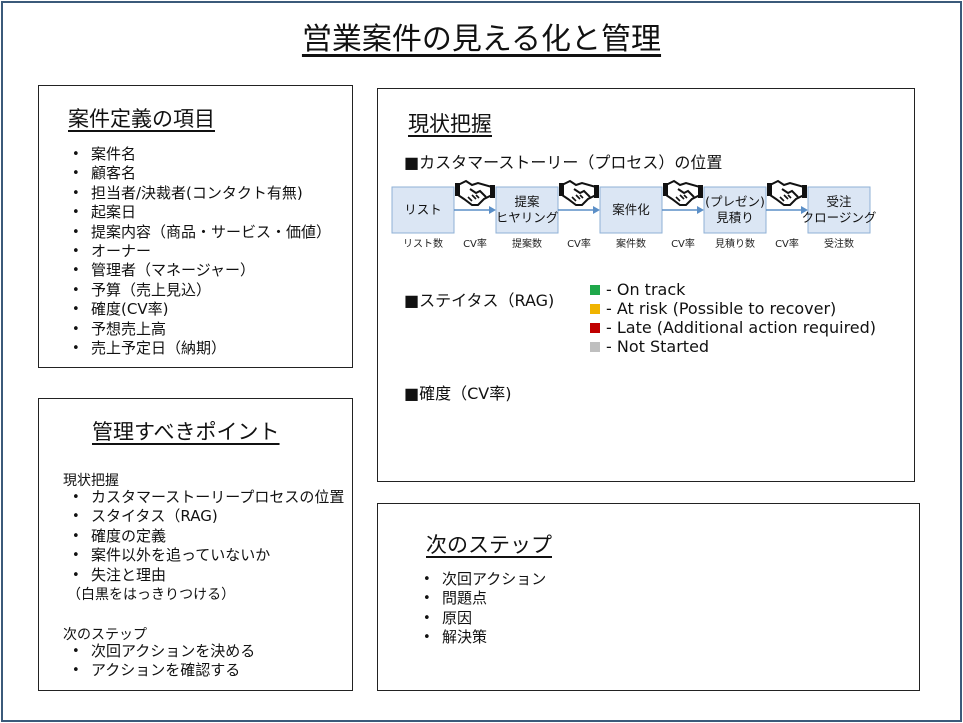  I want to click on definition-item: オーナー, so click(201, 252).